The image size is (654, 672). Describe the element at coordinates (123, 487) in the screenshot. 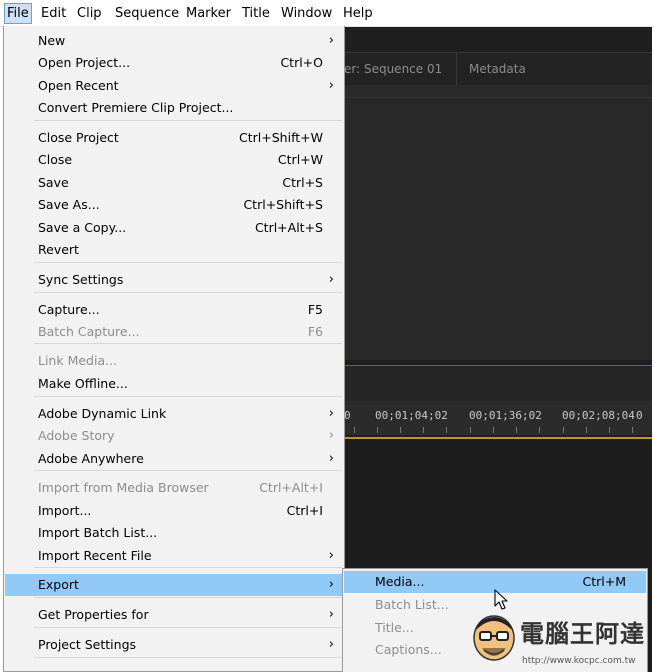

I see `menu-item-label: Import from Media Browser` at that location.